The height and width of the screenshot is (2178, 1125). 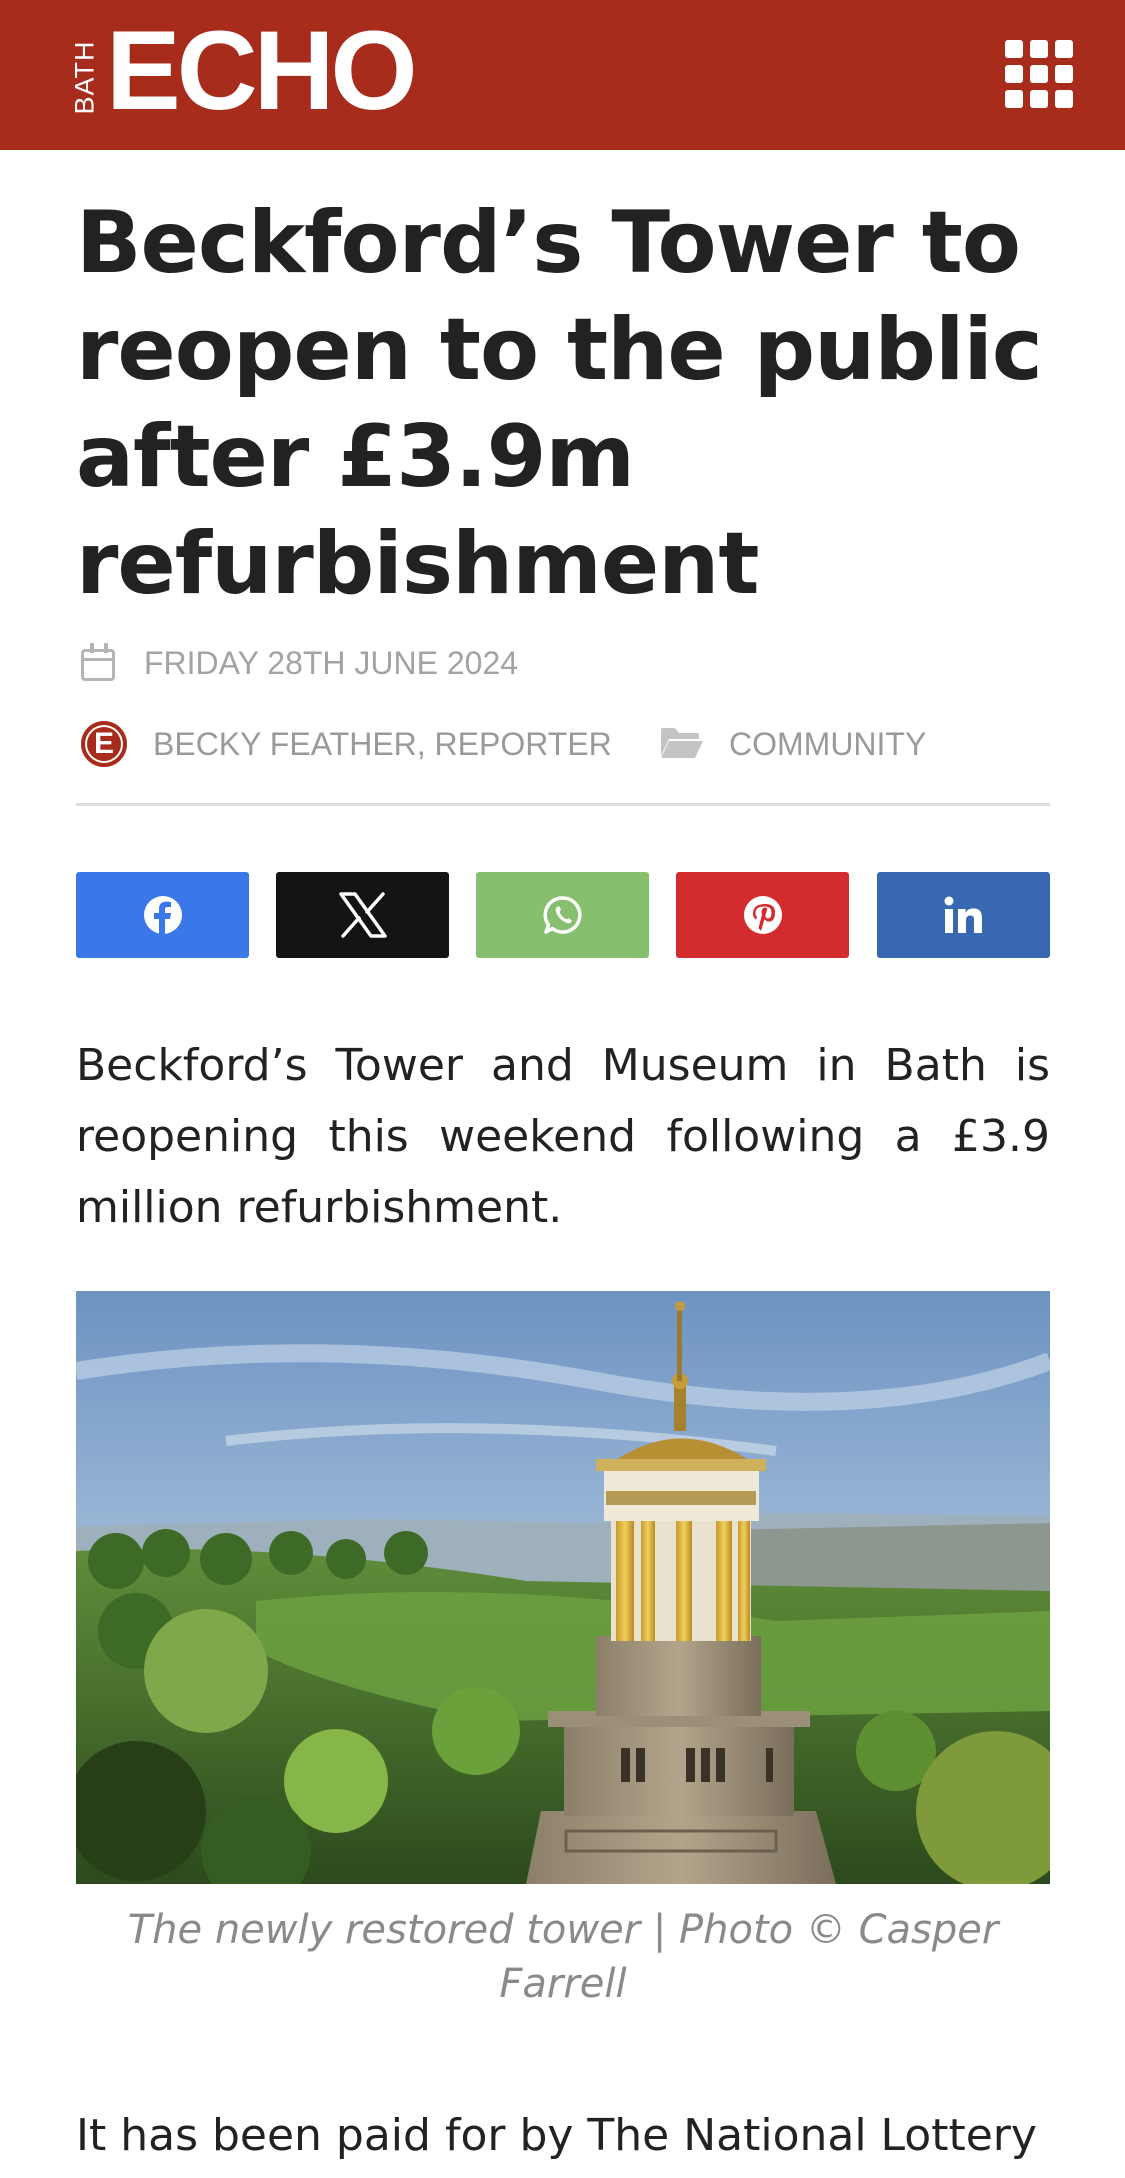 I want to click on folder-icon, so click(x=682, y=747).